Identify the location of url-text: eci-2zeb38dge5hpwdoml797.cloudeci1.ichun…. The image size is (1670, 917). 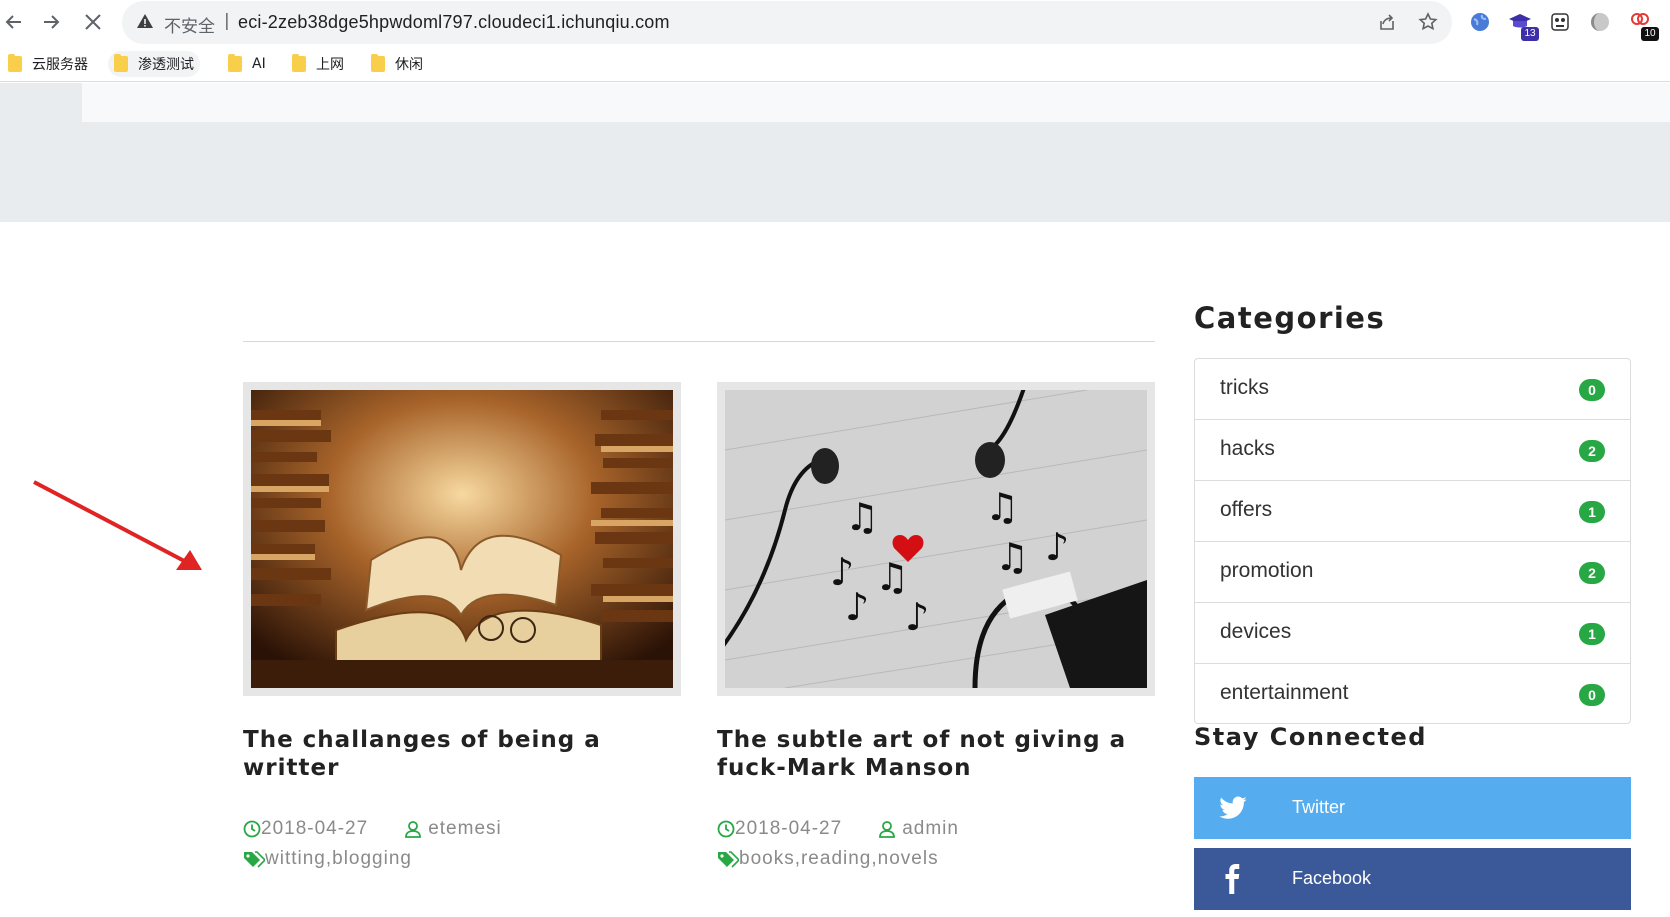
(454, 22).